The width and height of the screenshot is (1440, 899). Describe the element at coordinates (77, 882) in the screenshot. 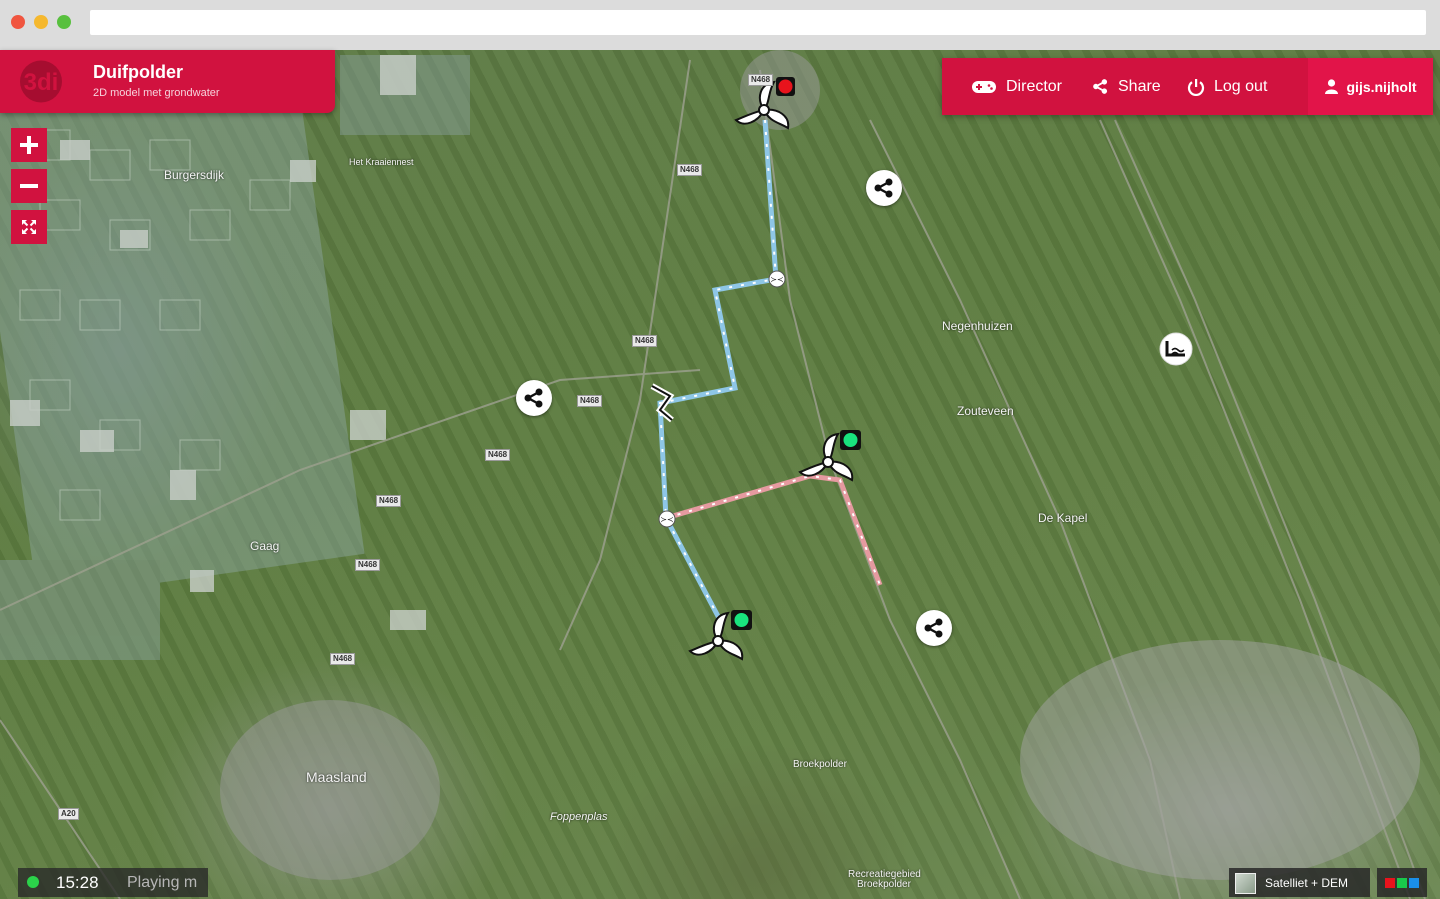

I see `simulation-time: 15:28` at that location.